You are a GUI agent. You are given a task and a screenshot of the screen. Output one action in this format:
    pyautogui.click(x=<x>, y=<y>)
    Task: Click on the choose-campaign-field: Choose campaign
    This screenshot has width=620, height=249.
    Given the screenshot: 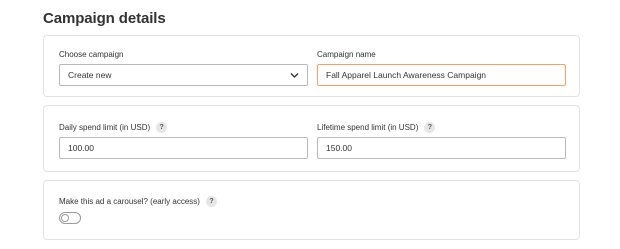 What is the action you would take?
    pyautogui.click(x=91, y=54)
    